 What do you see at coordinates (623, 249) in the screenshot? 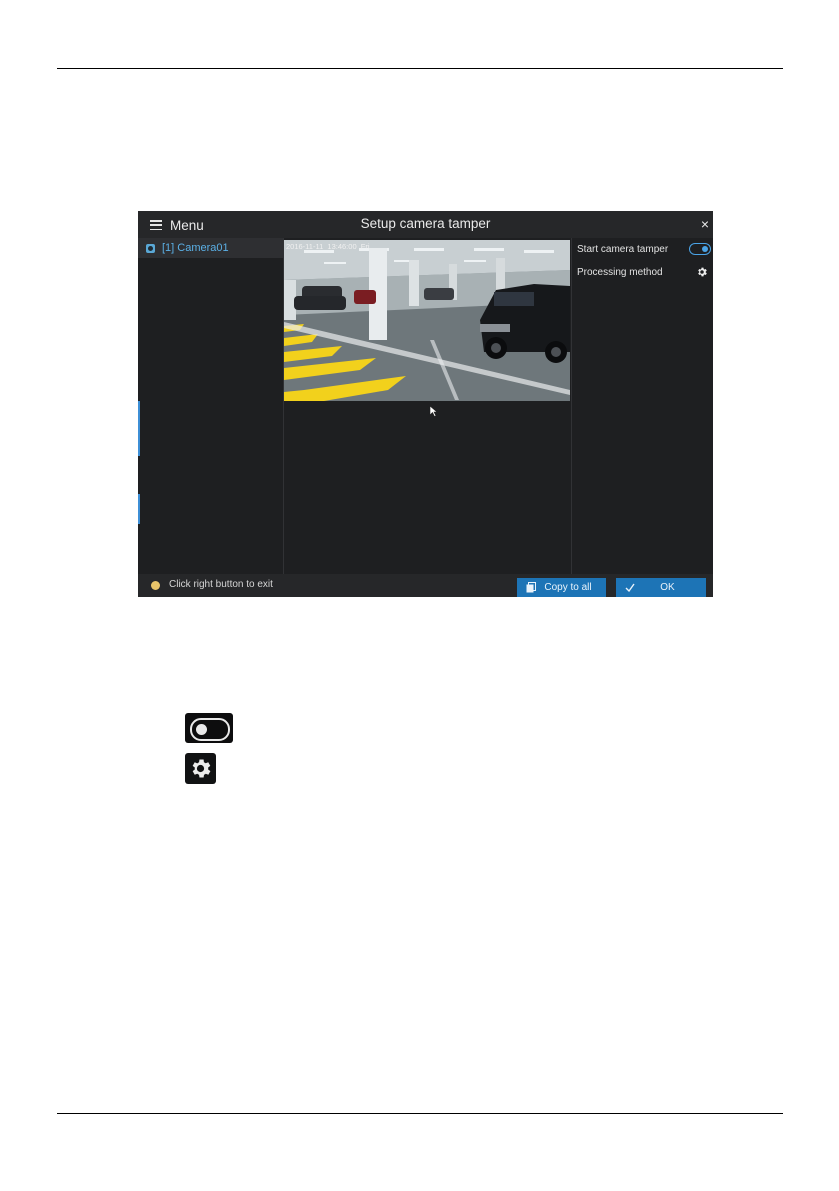
I see `start-camera-tamper-label: Start camera tamper` at bounding box center [623, 249].